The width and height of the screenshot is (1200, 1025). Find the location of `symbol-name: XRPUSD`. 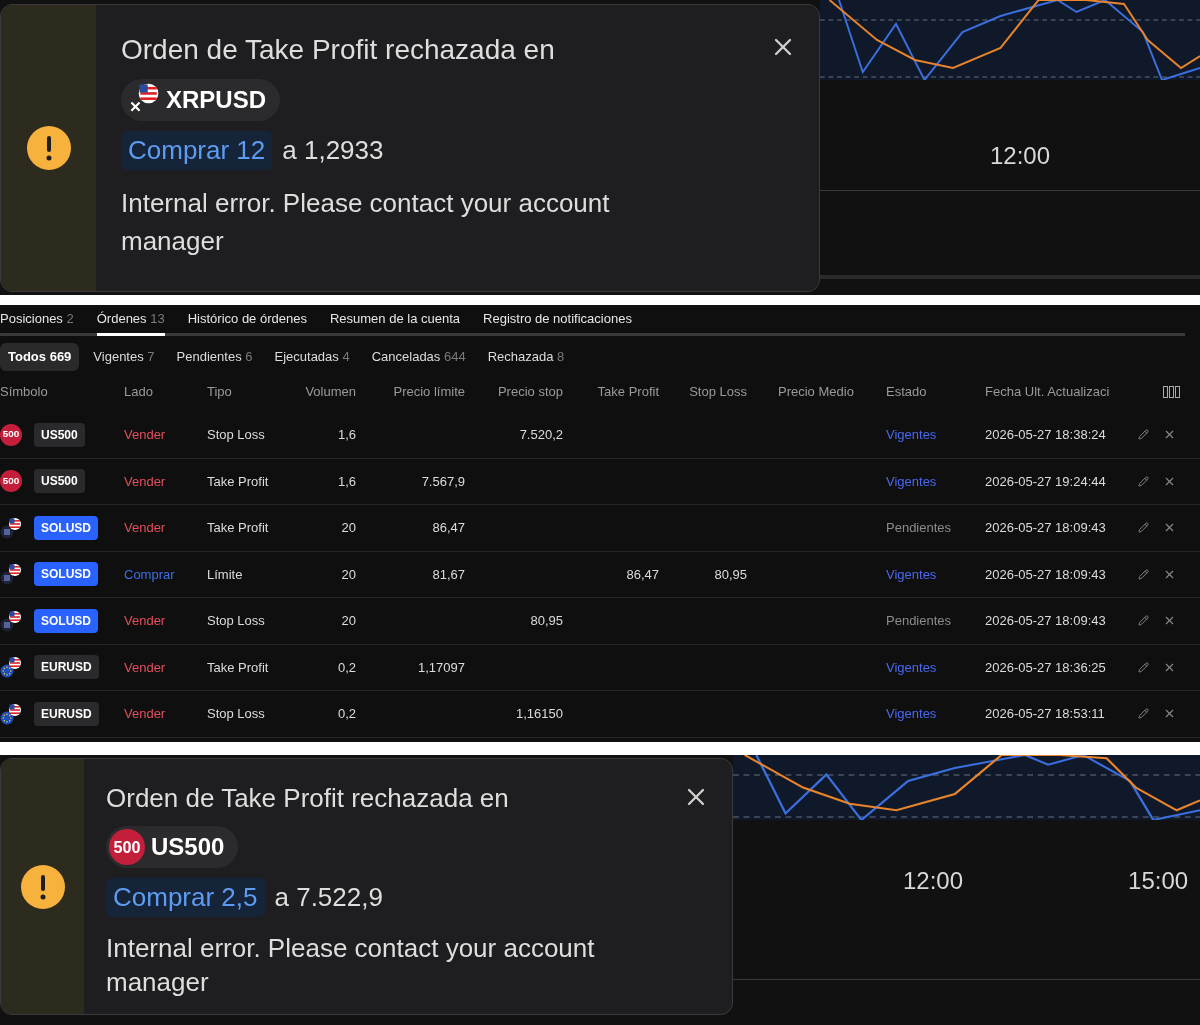

symbol-name: XRPUSD is located at coordinates (216, 100).